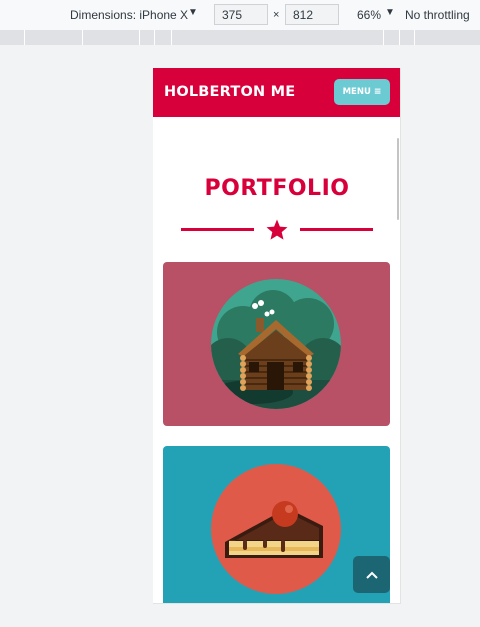 This screenshot has width=480, height=627. I want to click on bars-icon: ≡, so click(377, 92).